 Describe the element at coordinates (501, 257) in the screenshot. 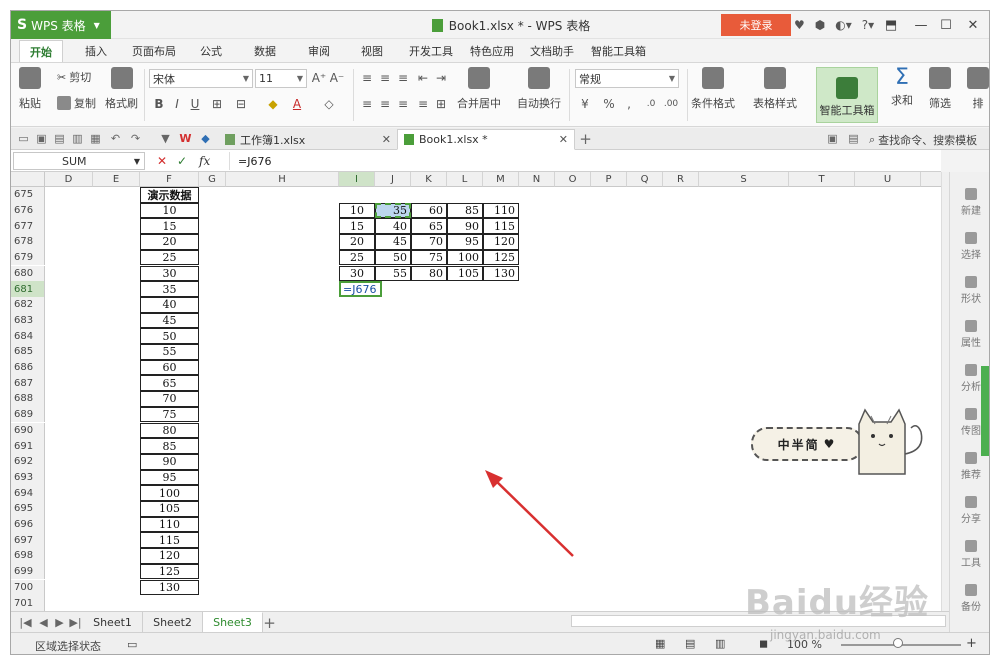

I see `table-cell: 125` at that location.